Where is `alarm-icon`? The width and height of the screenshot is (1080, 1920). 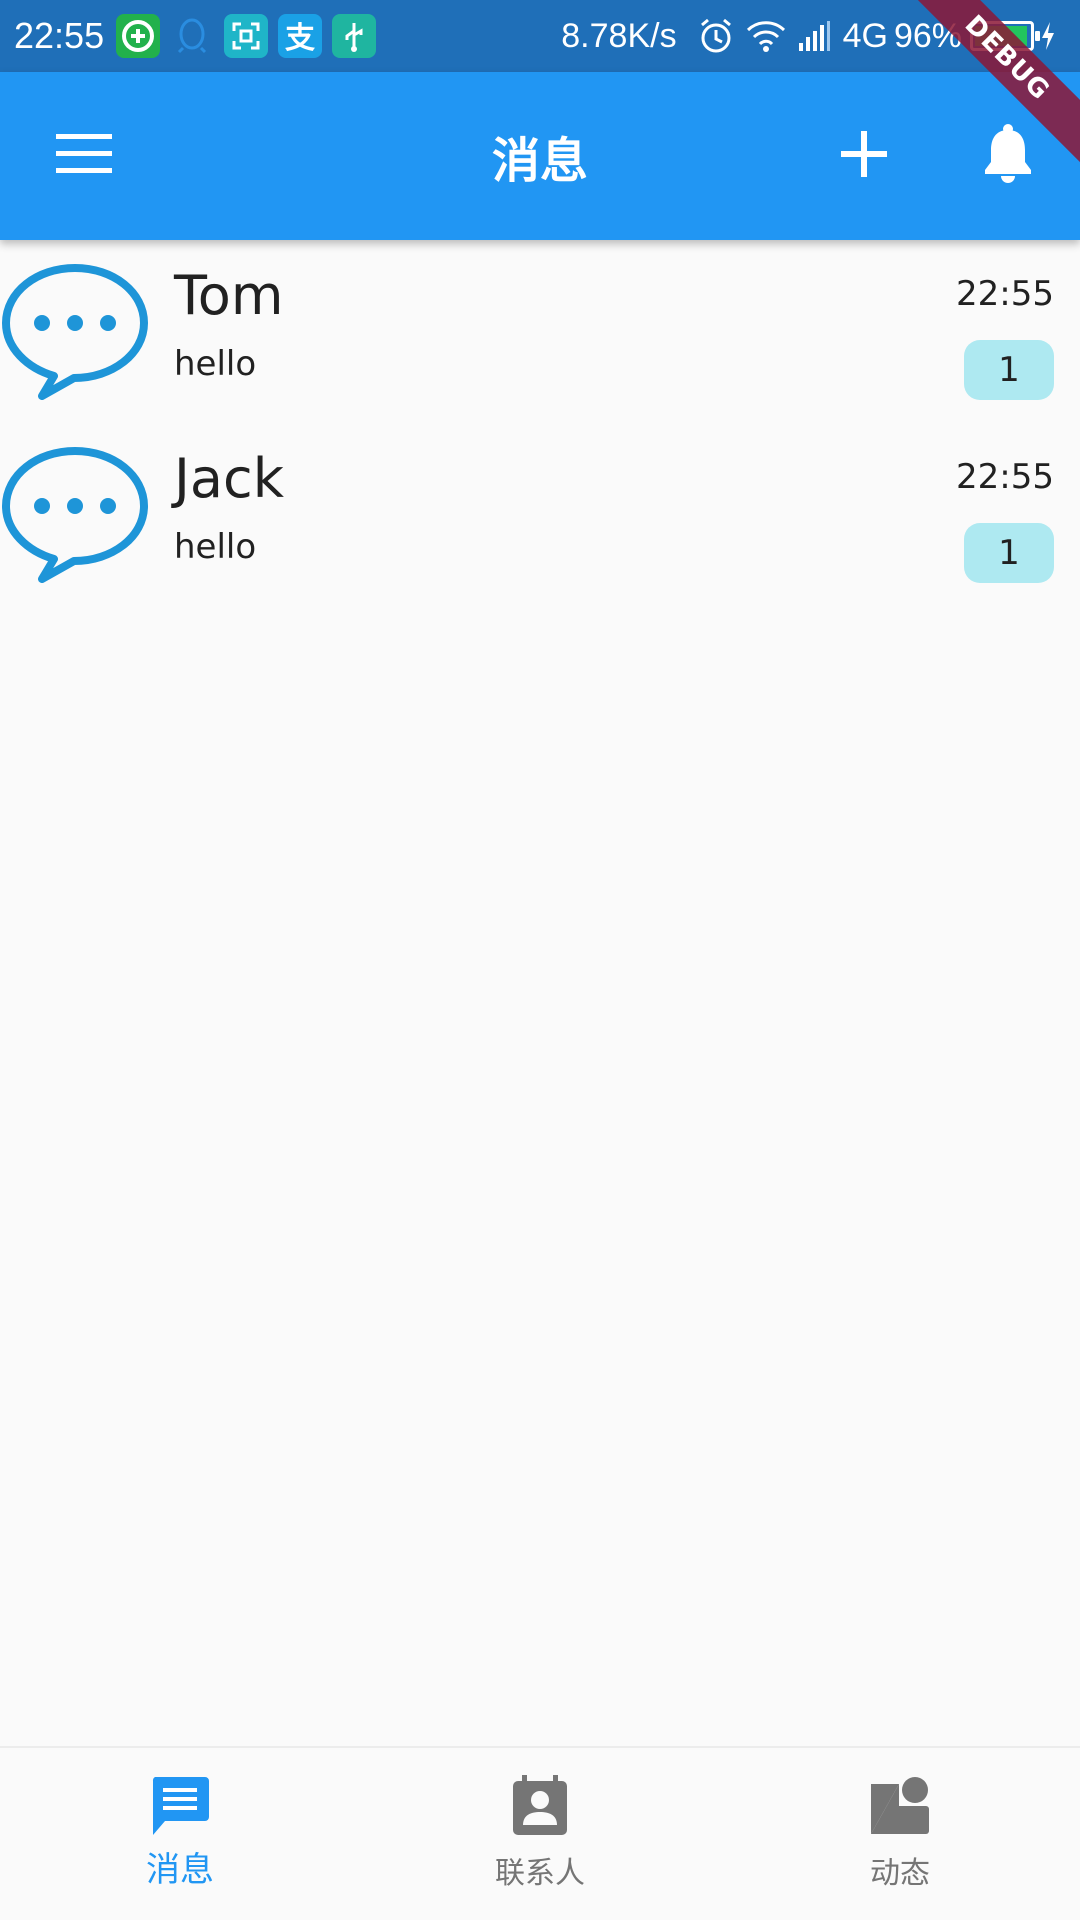 alarm-icon is located at coordinates (716, 36).